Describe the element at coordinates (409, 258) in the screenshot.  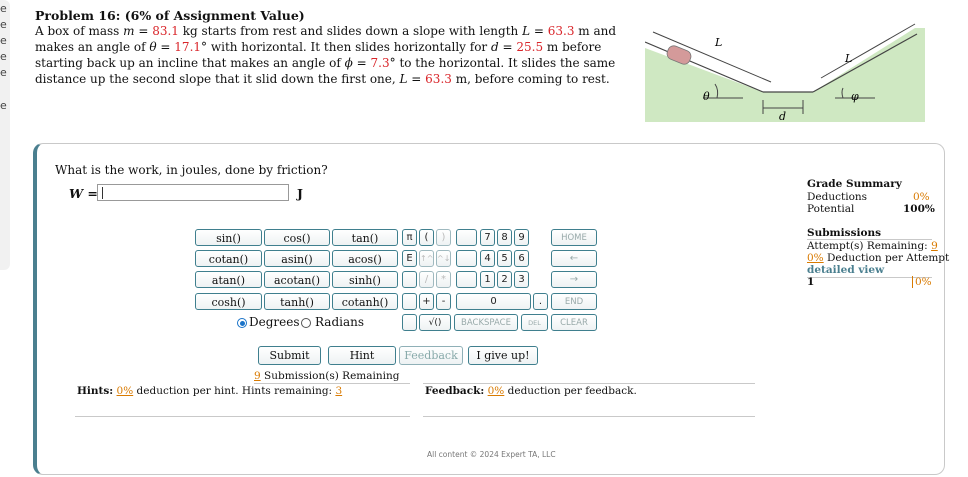
I see `key-exp: E` at that location.